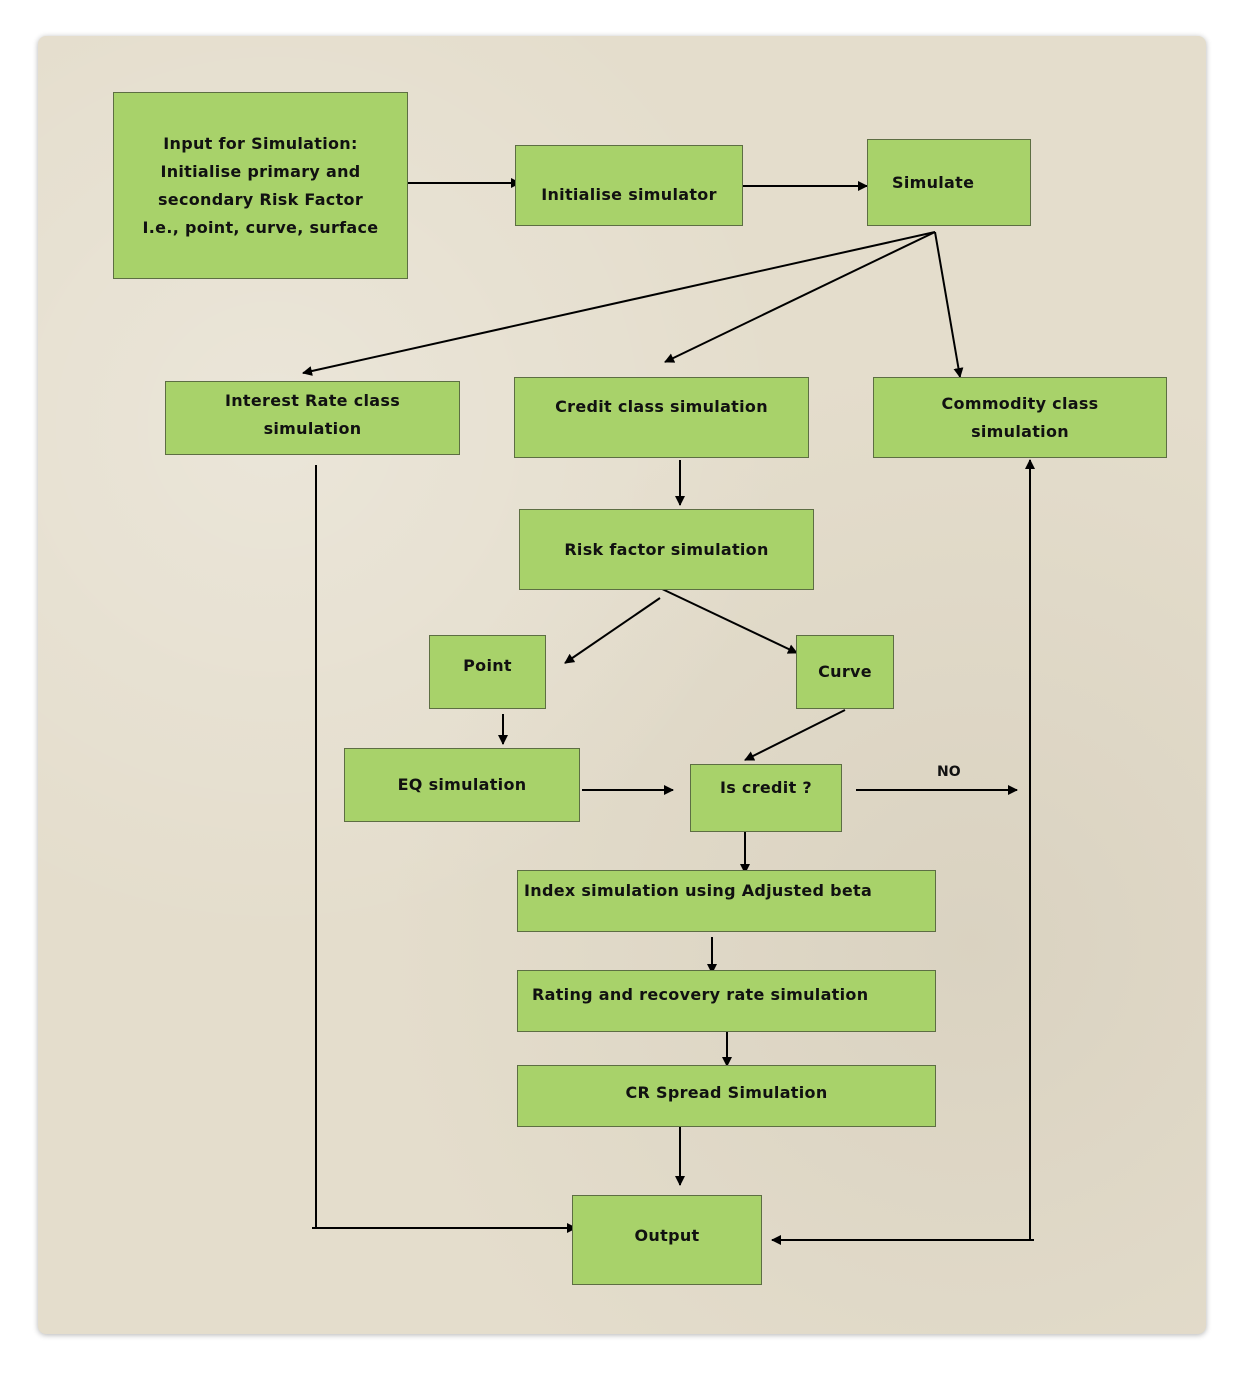 This screenshot has width=1244, height=1374. I want to click on node-cr-spread: CR Spread Simulation, so click(726, 1096).